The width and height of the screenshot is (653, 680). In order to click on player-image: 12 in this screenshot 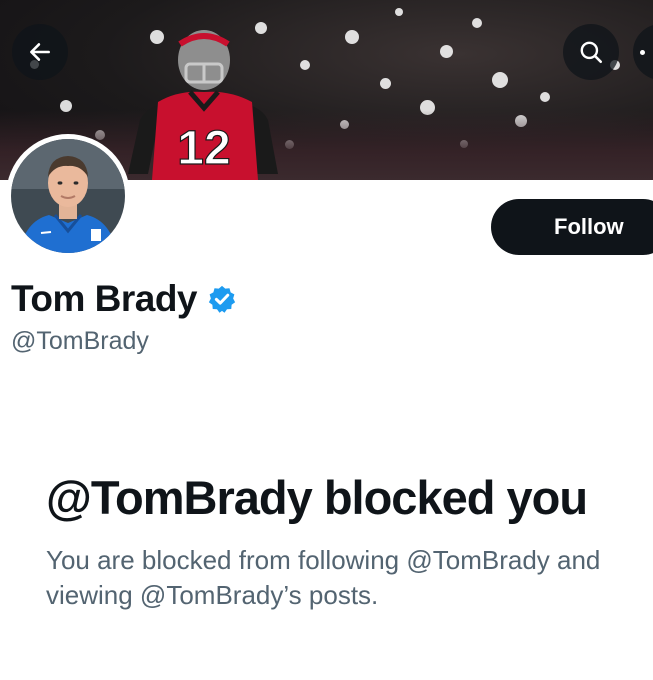, I will do `click(203, 105)`.